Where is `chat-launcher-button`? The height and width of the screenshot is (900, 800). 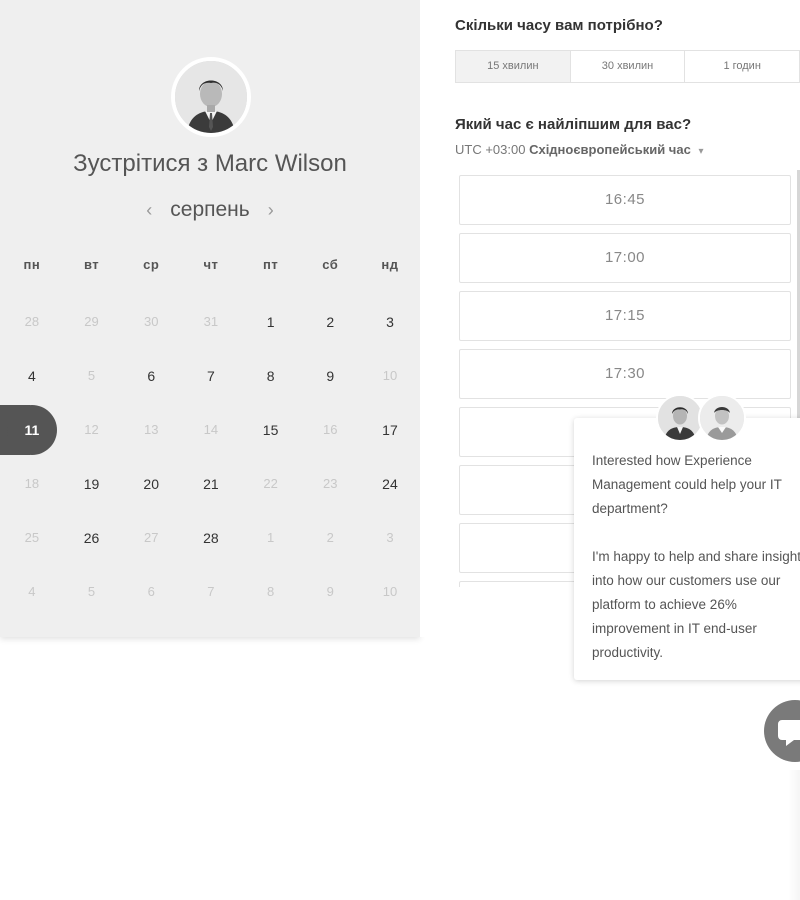
chat-launcher-button is located at coordinates (782, 731).